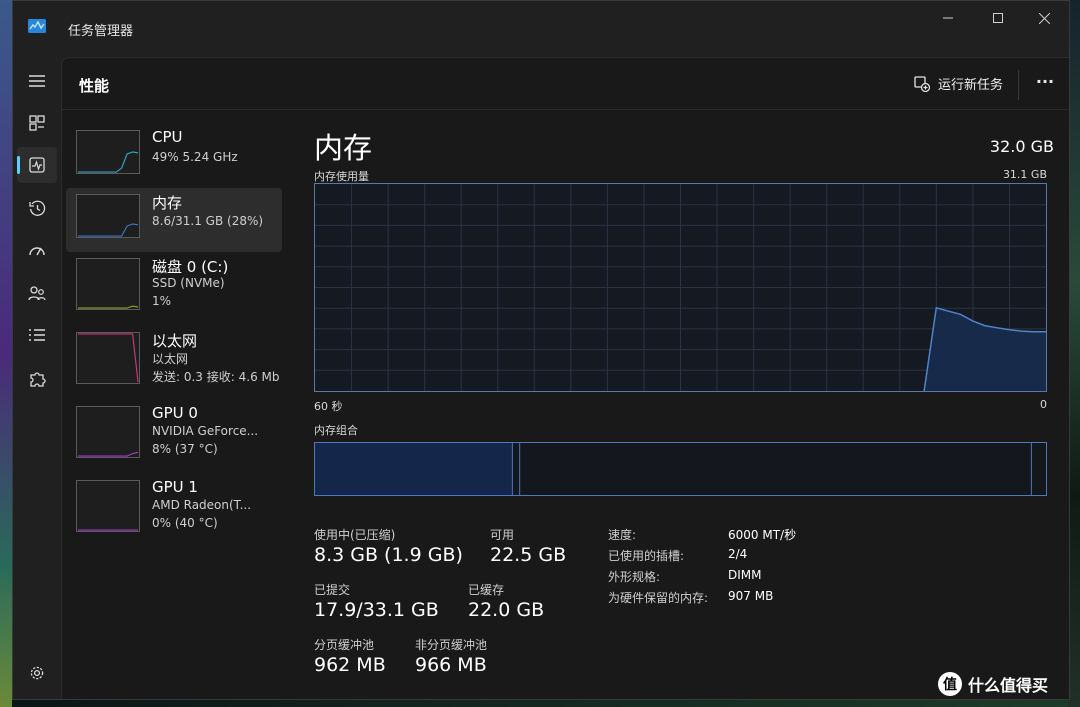  What do you see at coordinates (108, 506) in the screenshot?
I see `gpu1-thumbnail-graph` at bounding box center [108, 506].